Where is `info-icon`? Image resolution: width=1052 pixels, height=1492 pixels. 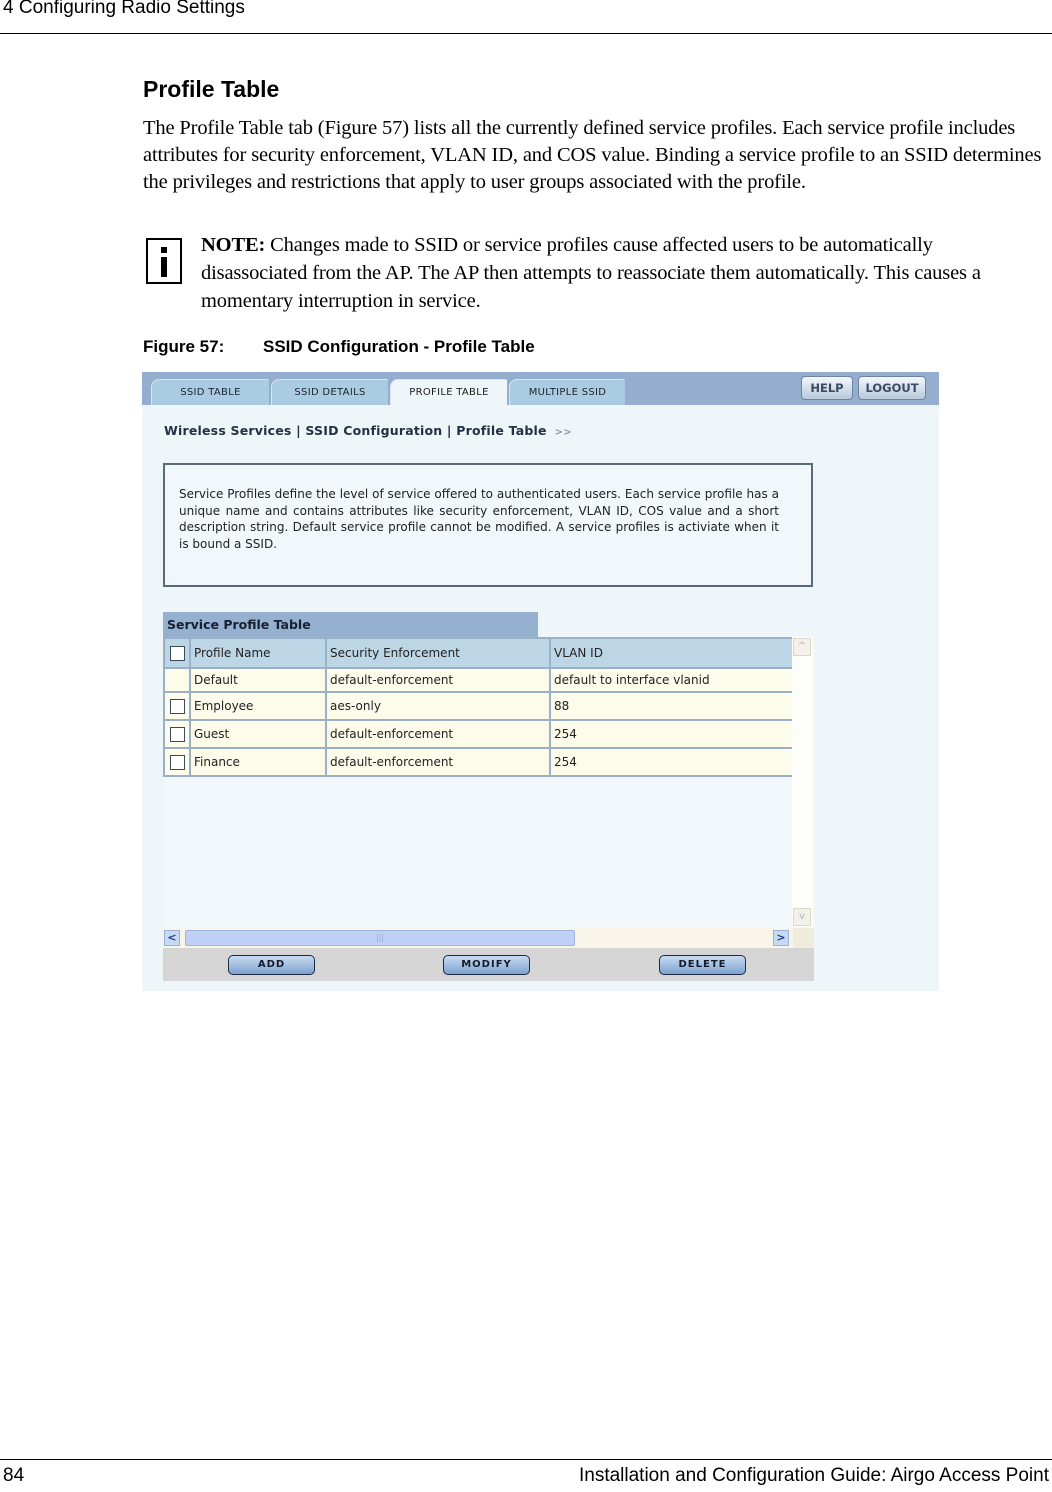
info-icon is located at coordinates (164, 261).